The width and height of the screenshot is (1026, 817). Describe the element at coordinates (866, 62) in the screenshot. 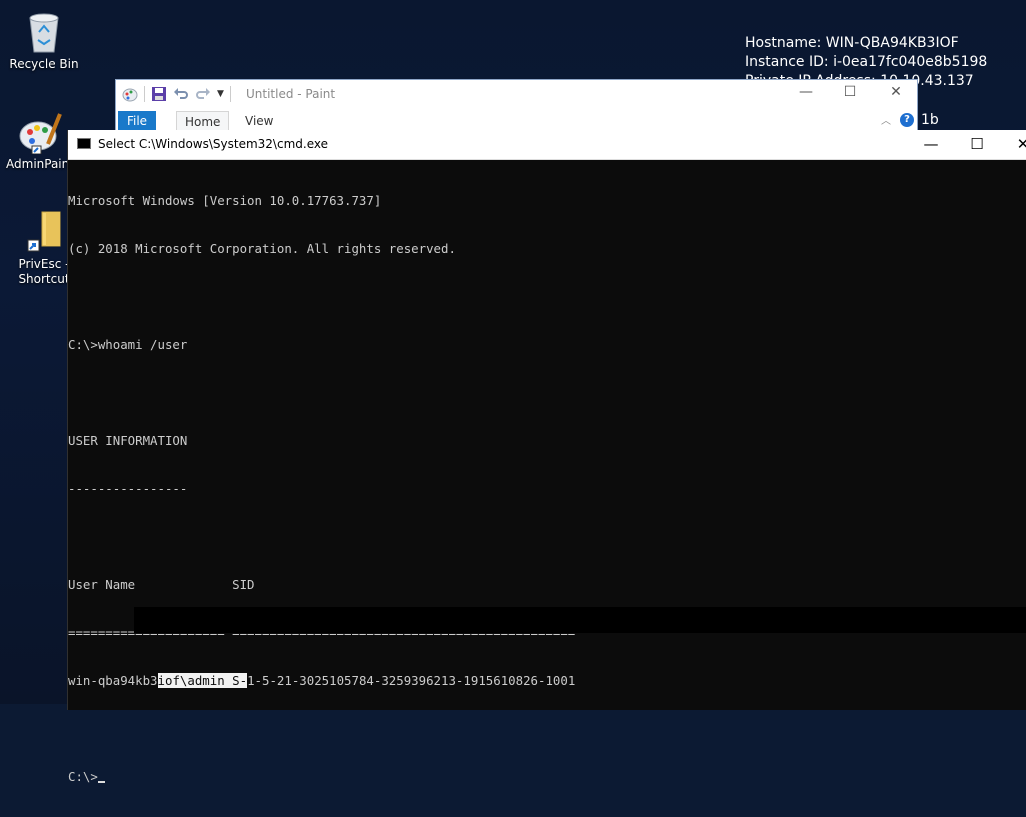

I see `bginfo-instance-id: Instance ID: i-0ea17fc040e8b5198` at that location.